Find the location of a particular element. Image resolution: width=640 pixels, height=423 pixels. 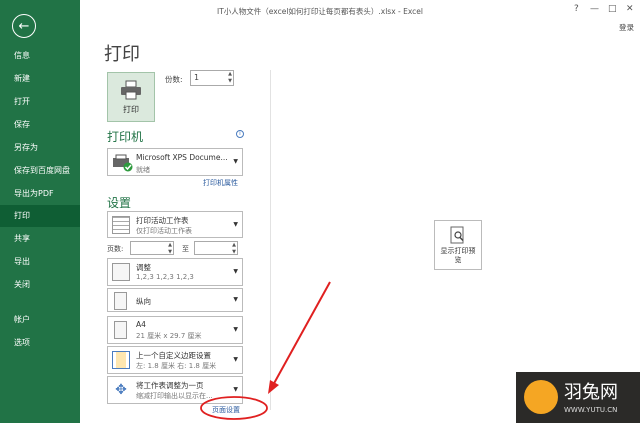

sidebar-item-export-pdf: 导出为PDF is located at coordinates (40, 194).